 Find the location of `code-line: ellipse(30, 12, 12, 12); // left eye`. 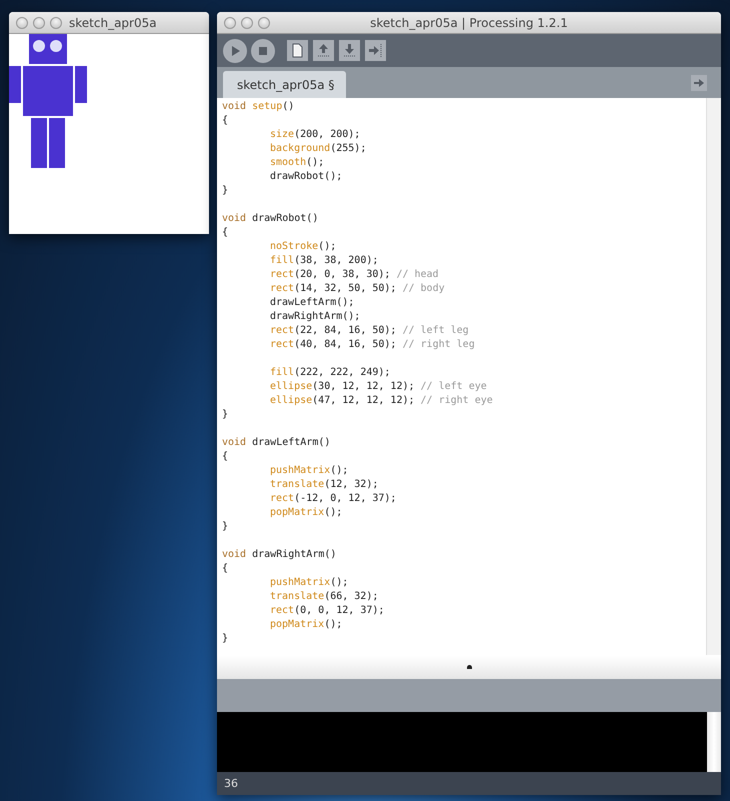

code-line: ellipse(30, 12, 12, 12); // left eye is located at coordinates (378, 387).